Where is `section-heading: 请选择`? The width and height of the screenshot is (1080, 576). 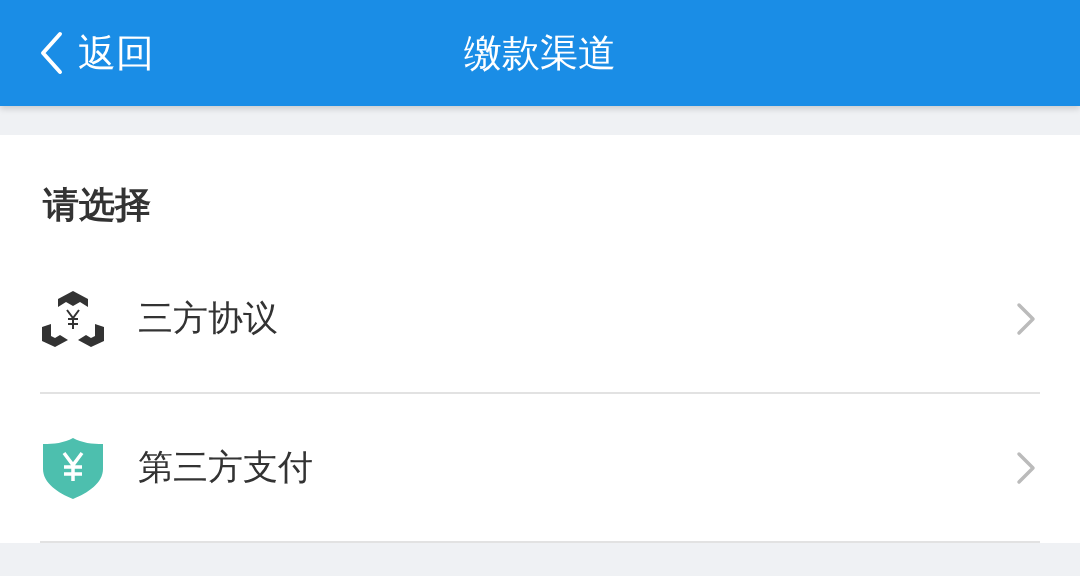
section-heading: 请选择 is located at coordinates (96, 205).